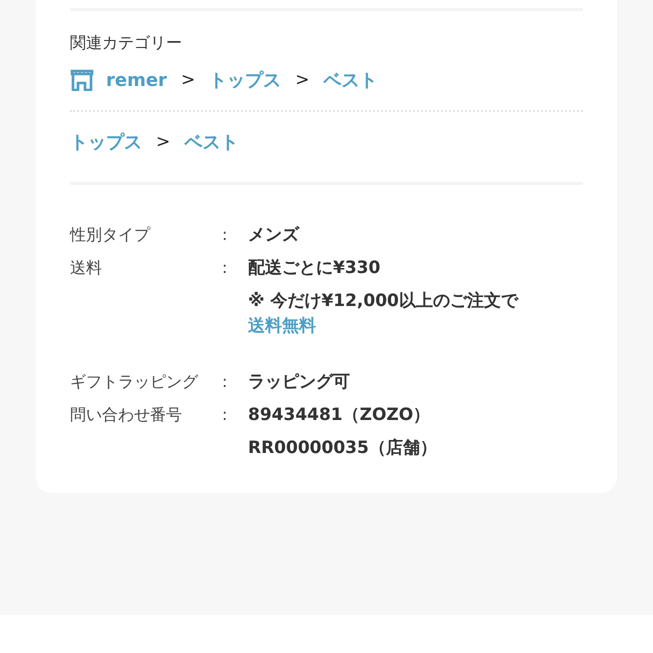 Image resolution: width=653 pixels, height=653 pixels. Describe the element at coordinates (82, 80) in the screenshot. I see `store-icon` at that location.